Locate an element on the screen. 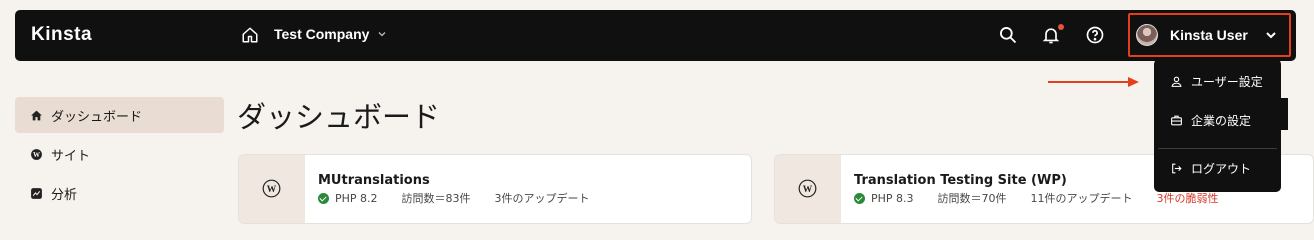 The width and height of the screenshot is (1314, 240). annotation-arrow-icon is located at coordinates (1093, 82).